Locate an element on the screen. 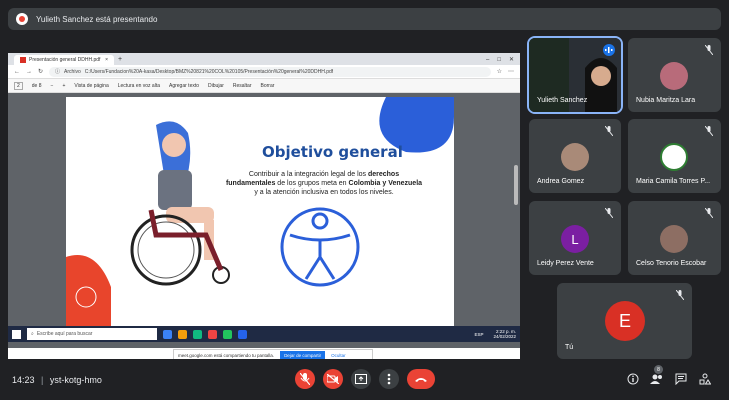 This screenshot has height=400, width=729. back-icon: ← is located at coordinates (17, 72).